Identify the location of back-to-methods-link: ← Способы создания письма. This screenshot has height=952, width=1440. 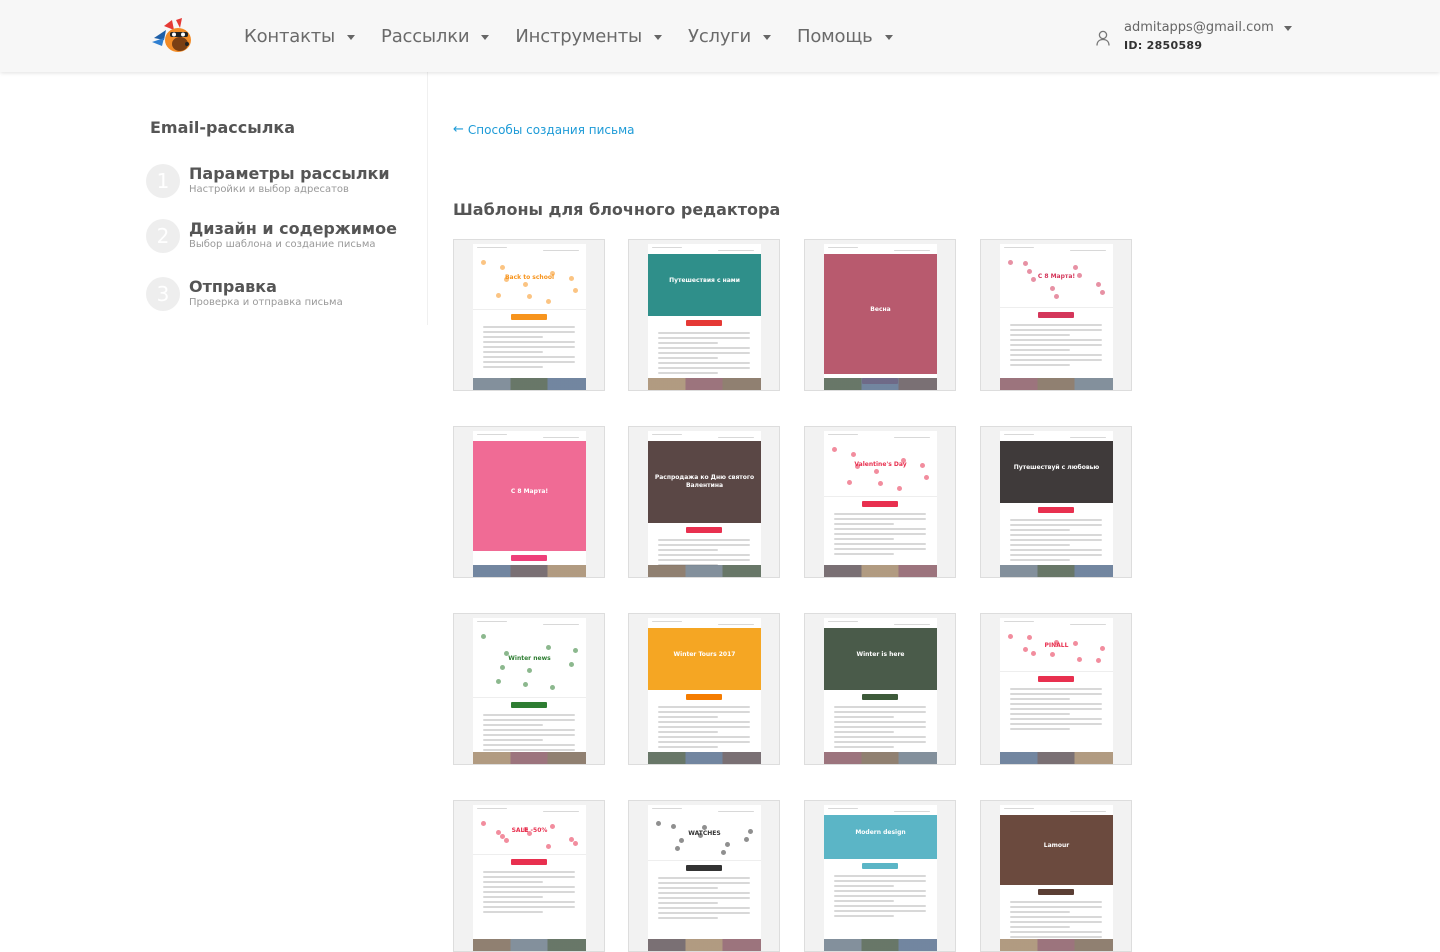
(543, 129).